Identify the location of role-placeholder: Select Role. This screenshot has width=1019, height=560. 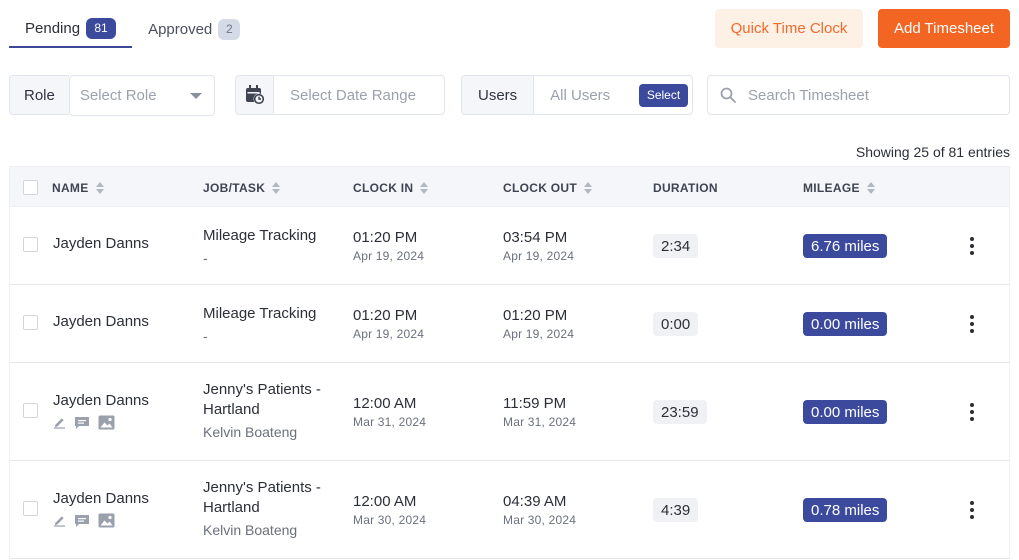
(118, 95).